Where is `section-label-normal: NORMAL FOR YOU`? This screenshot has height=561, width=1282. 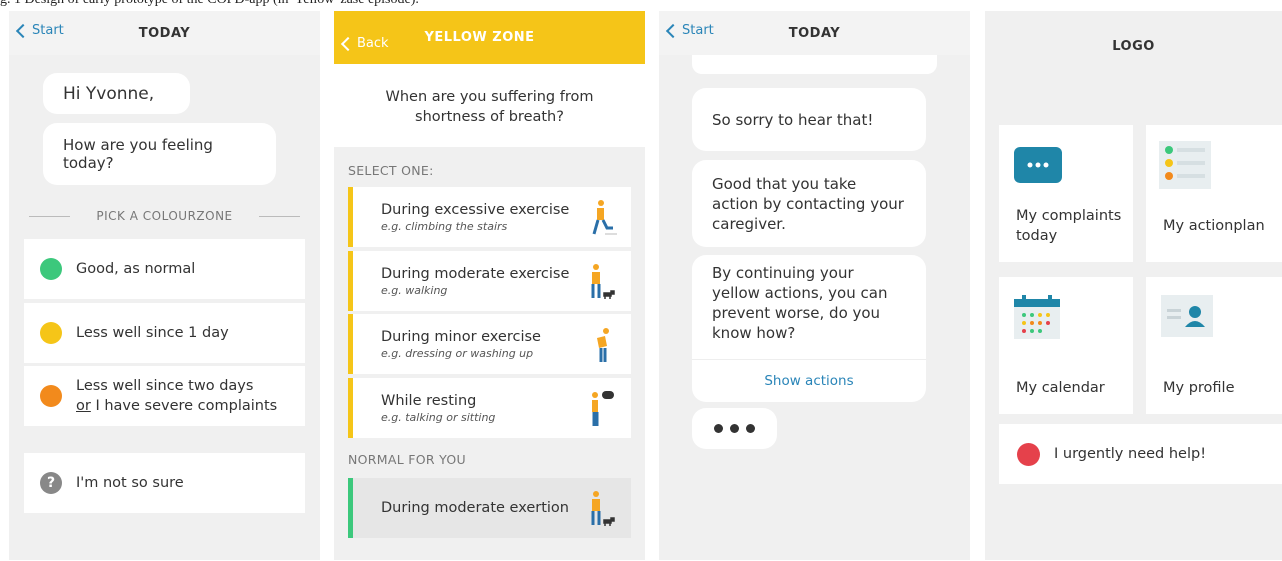
section-label-normal: NORMAL FOR YOU is located at coordinates (407, 459).